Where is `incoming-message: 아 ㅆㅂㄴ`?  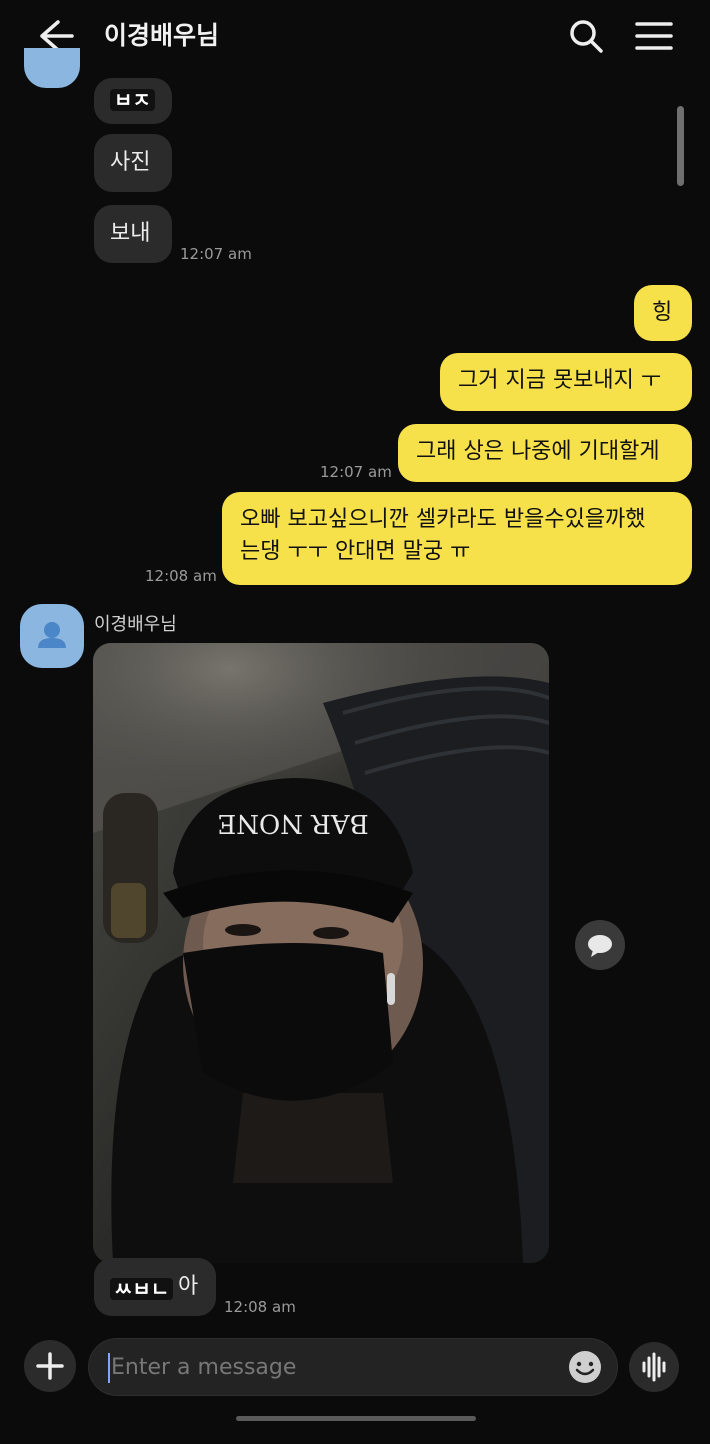
incoming-message: 아 ㅆㅂㄴ is located at coordinates (155, 1287).